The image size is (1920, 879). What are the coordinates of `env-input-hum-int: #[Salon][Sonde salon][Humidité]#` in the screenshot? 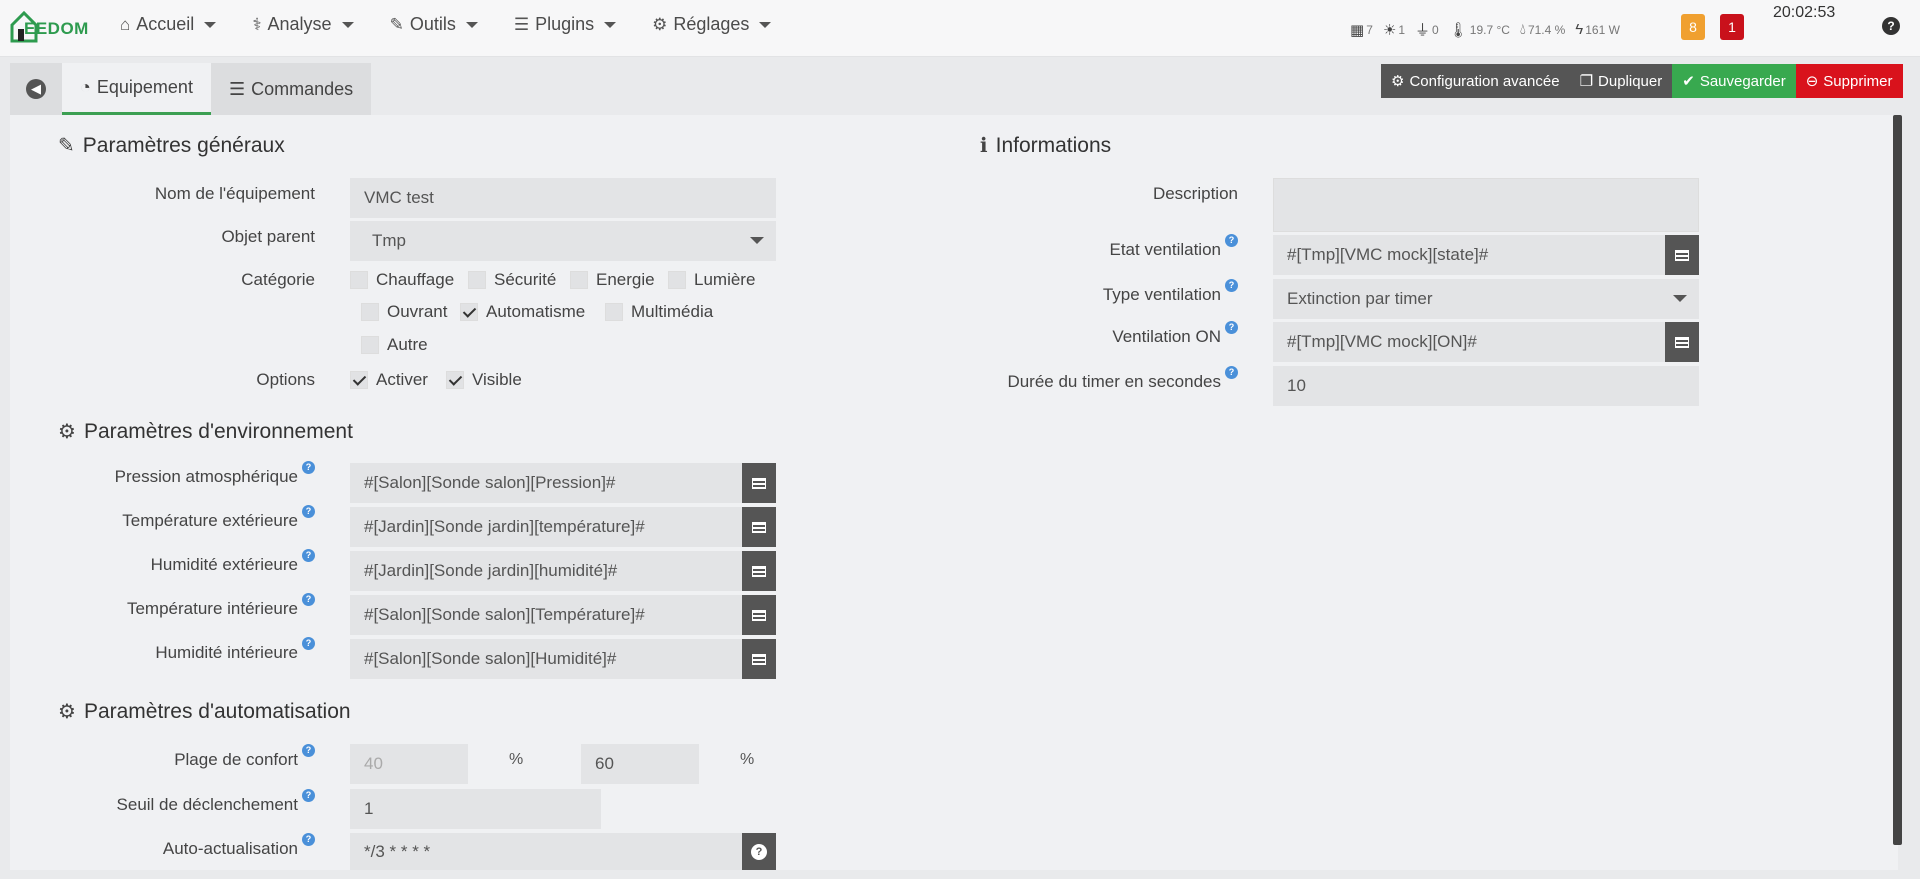 It's located at (546, 659).